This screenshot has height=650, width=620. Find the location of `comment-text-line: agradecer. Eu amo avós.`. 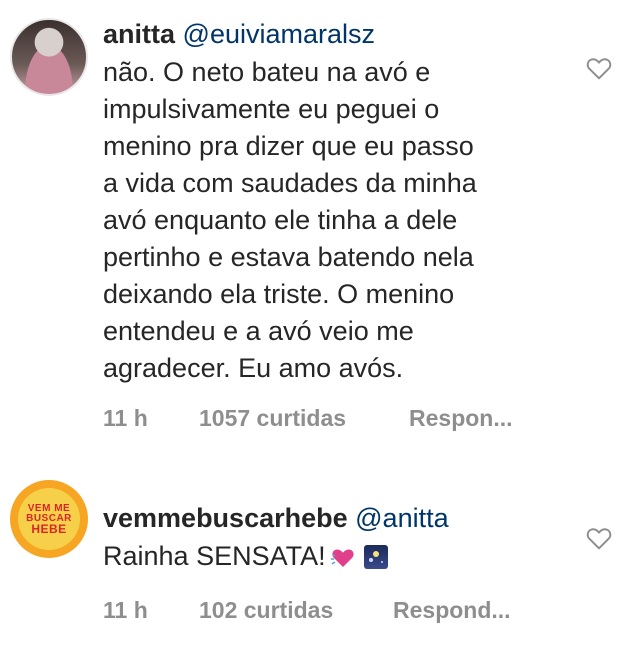

comment-text-line: agradecer. Eu amo avós. is located at coordinates (253, 368).